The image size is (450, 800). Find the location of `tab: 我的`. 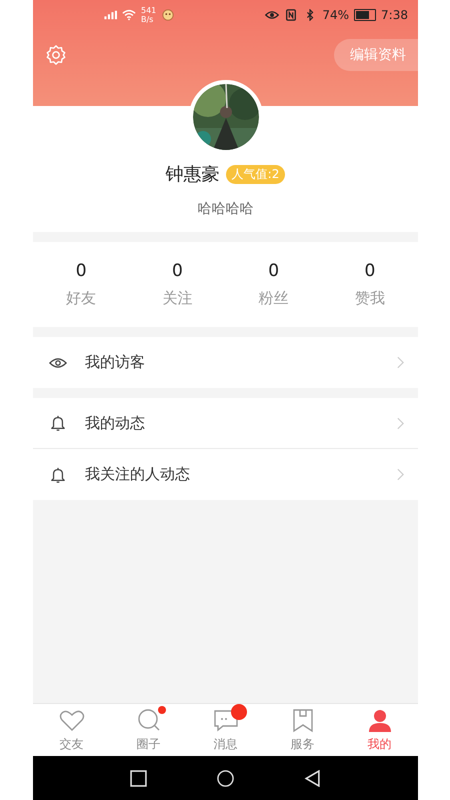

tab: 我的 is located at coordinates (379, 730).